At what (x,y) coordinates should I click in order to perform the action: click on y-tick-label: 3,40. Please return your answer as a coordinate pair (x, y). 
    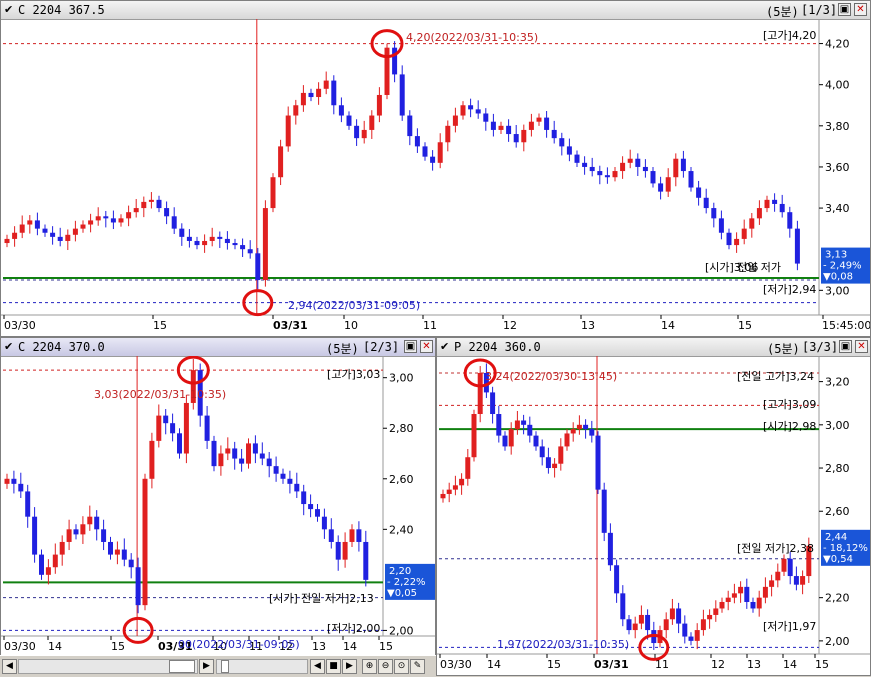
    Looking at the image, I should click on (837, 208).